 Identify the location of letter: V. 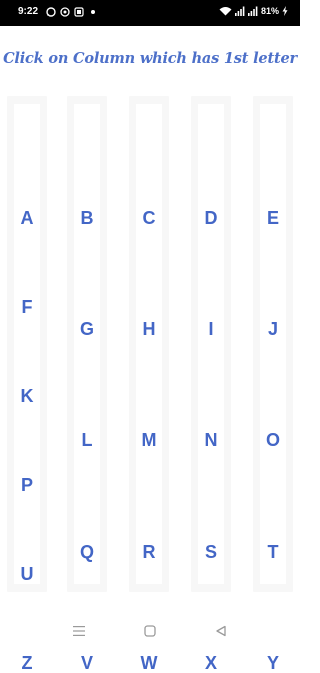
(86, 663).